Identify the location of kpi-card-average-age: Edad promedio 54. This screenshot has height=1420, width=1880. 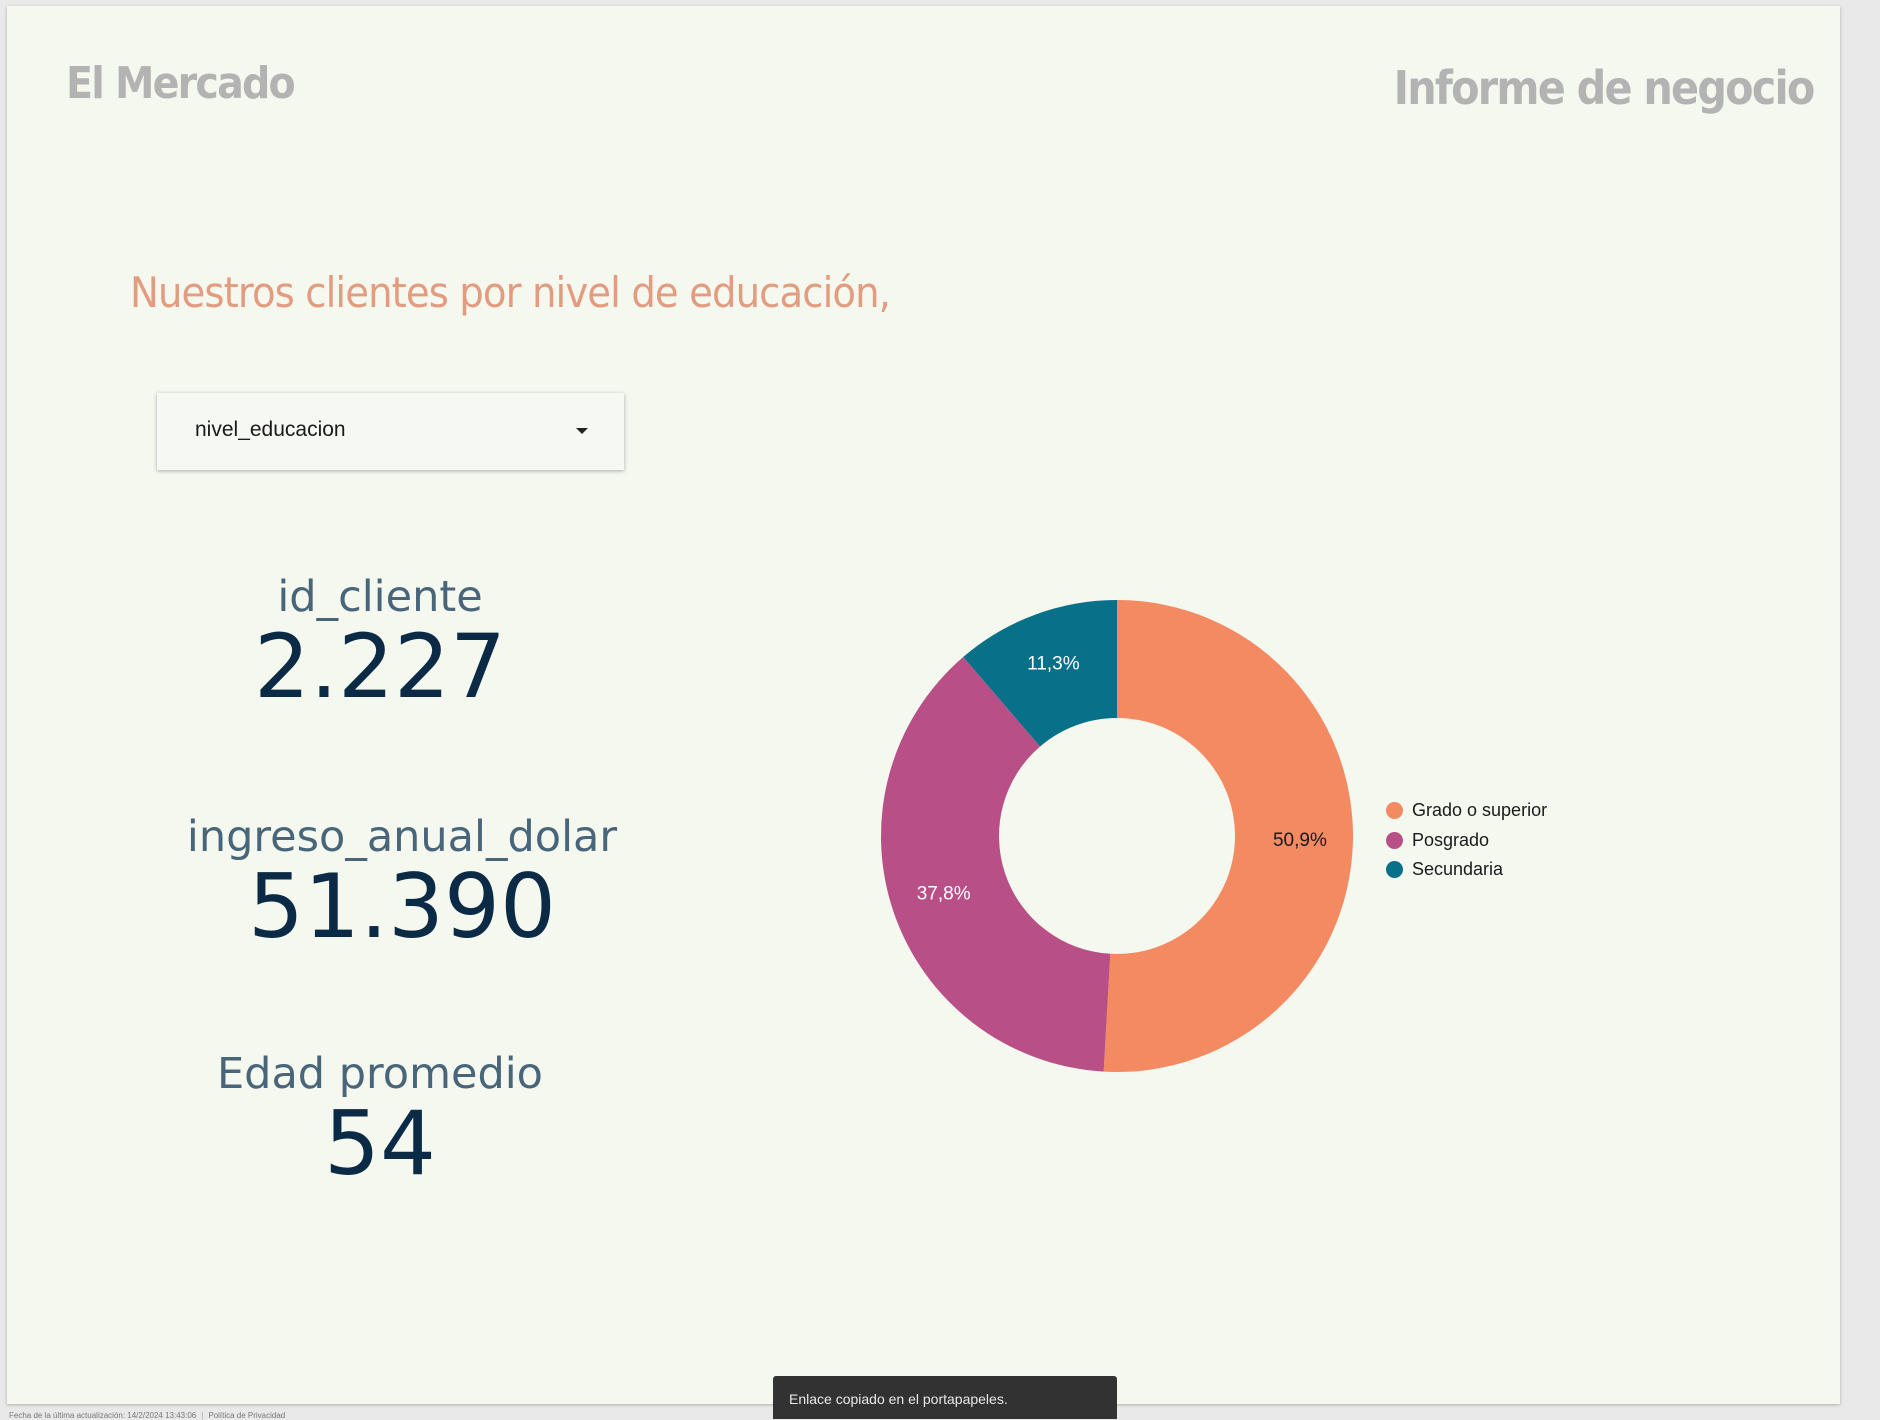
(380, 1122).